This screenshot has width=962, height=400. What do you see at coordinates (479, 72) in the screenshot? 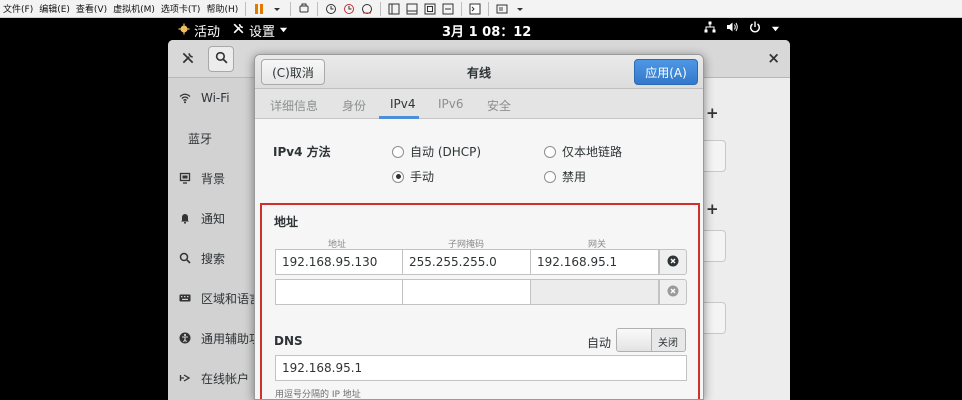
I see `dialog-header: (C)取消 有线 应用(A)` at bounding box center [479, 72].